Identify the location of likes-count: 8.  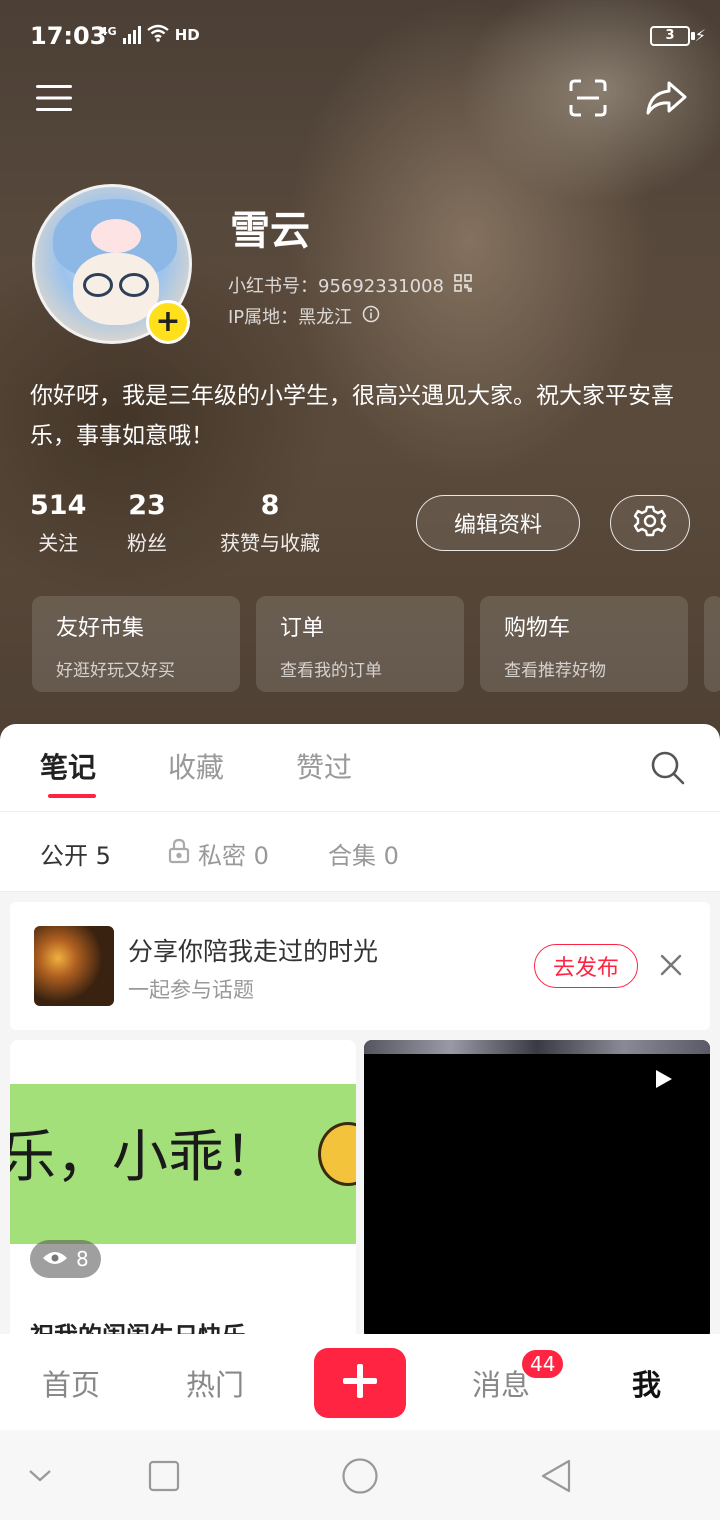
(270, 505).